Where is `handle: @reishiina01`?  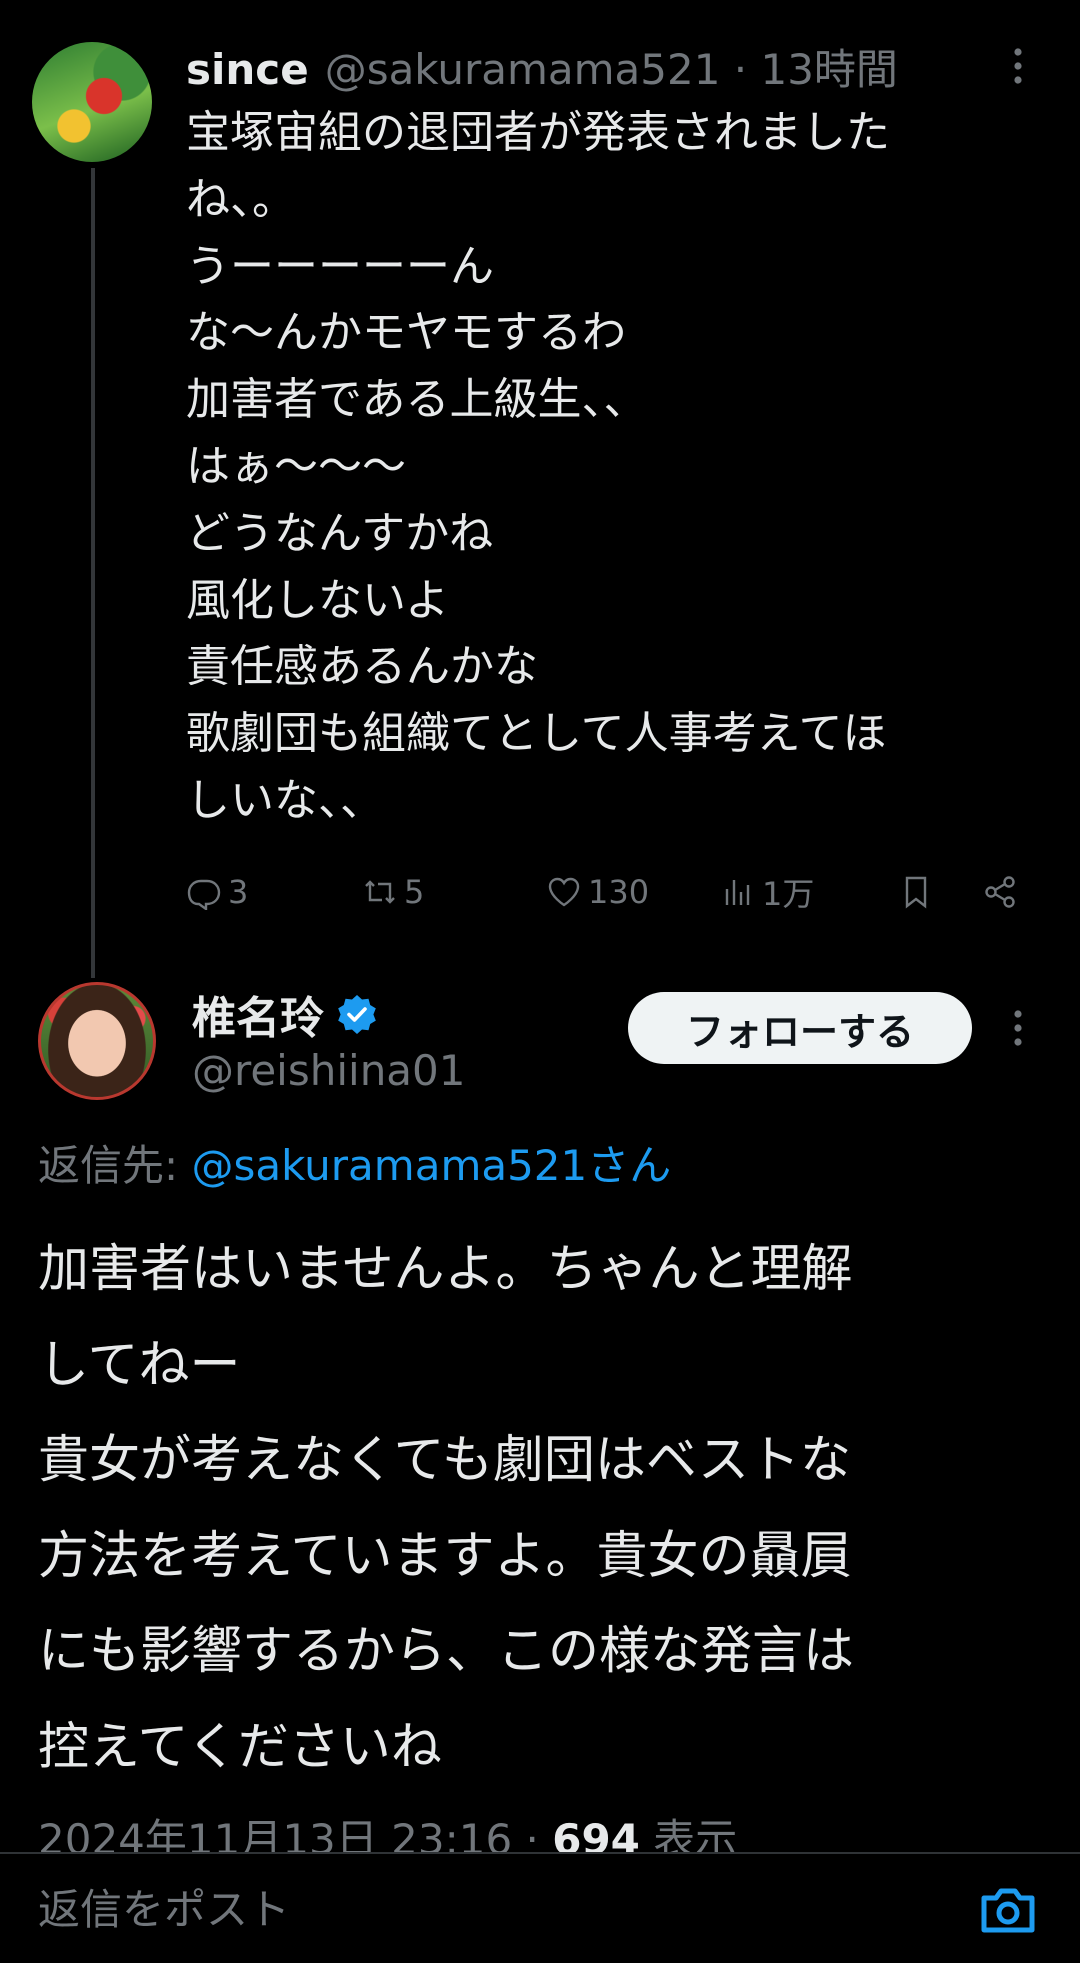 handle: @reishiina01 is located at coordinates (329, 1070).